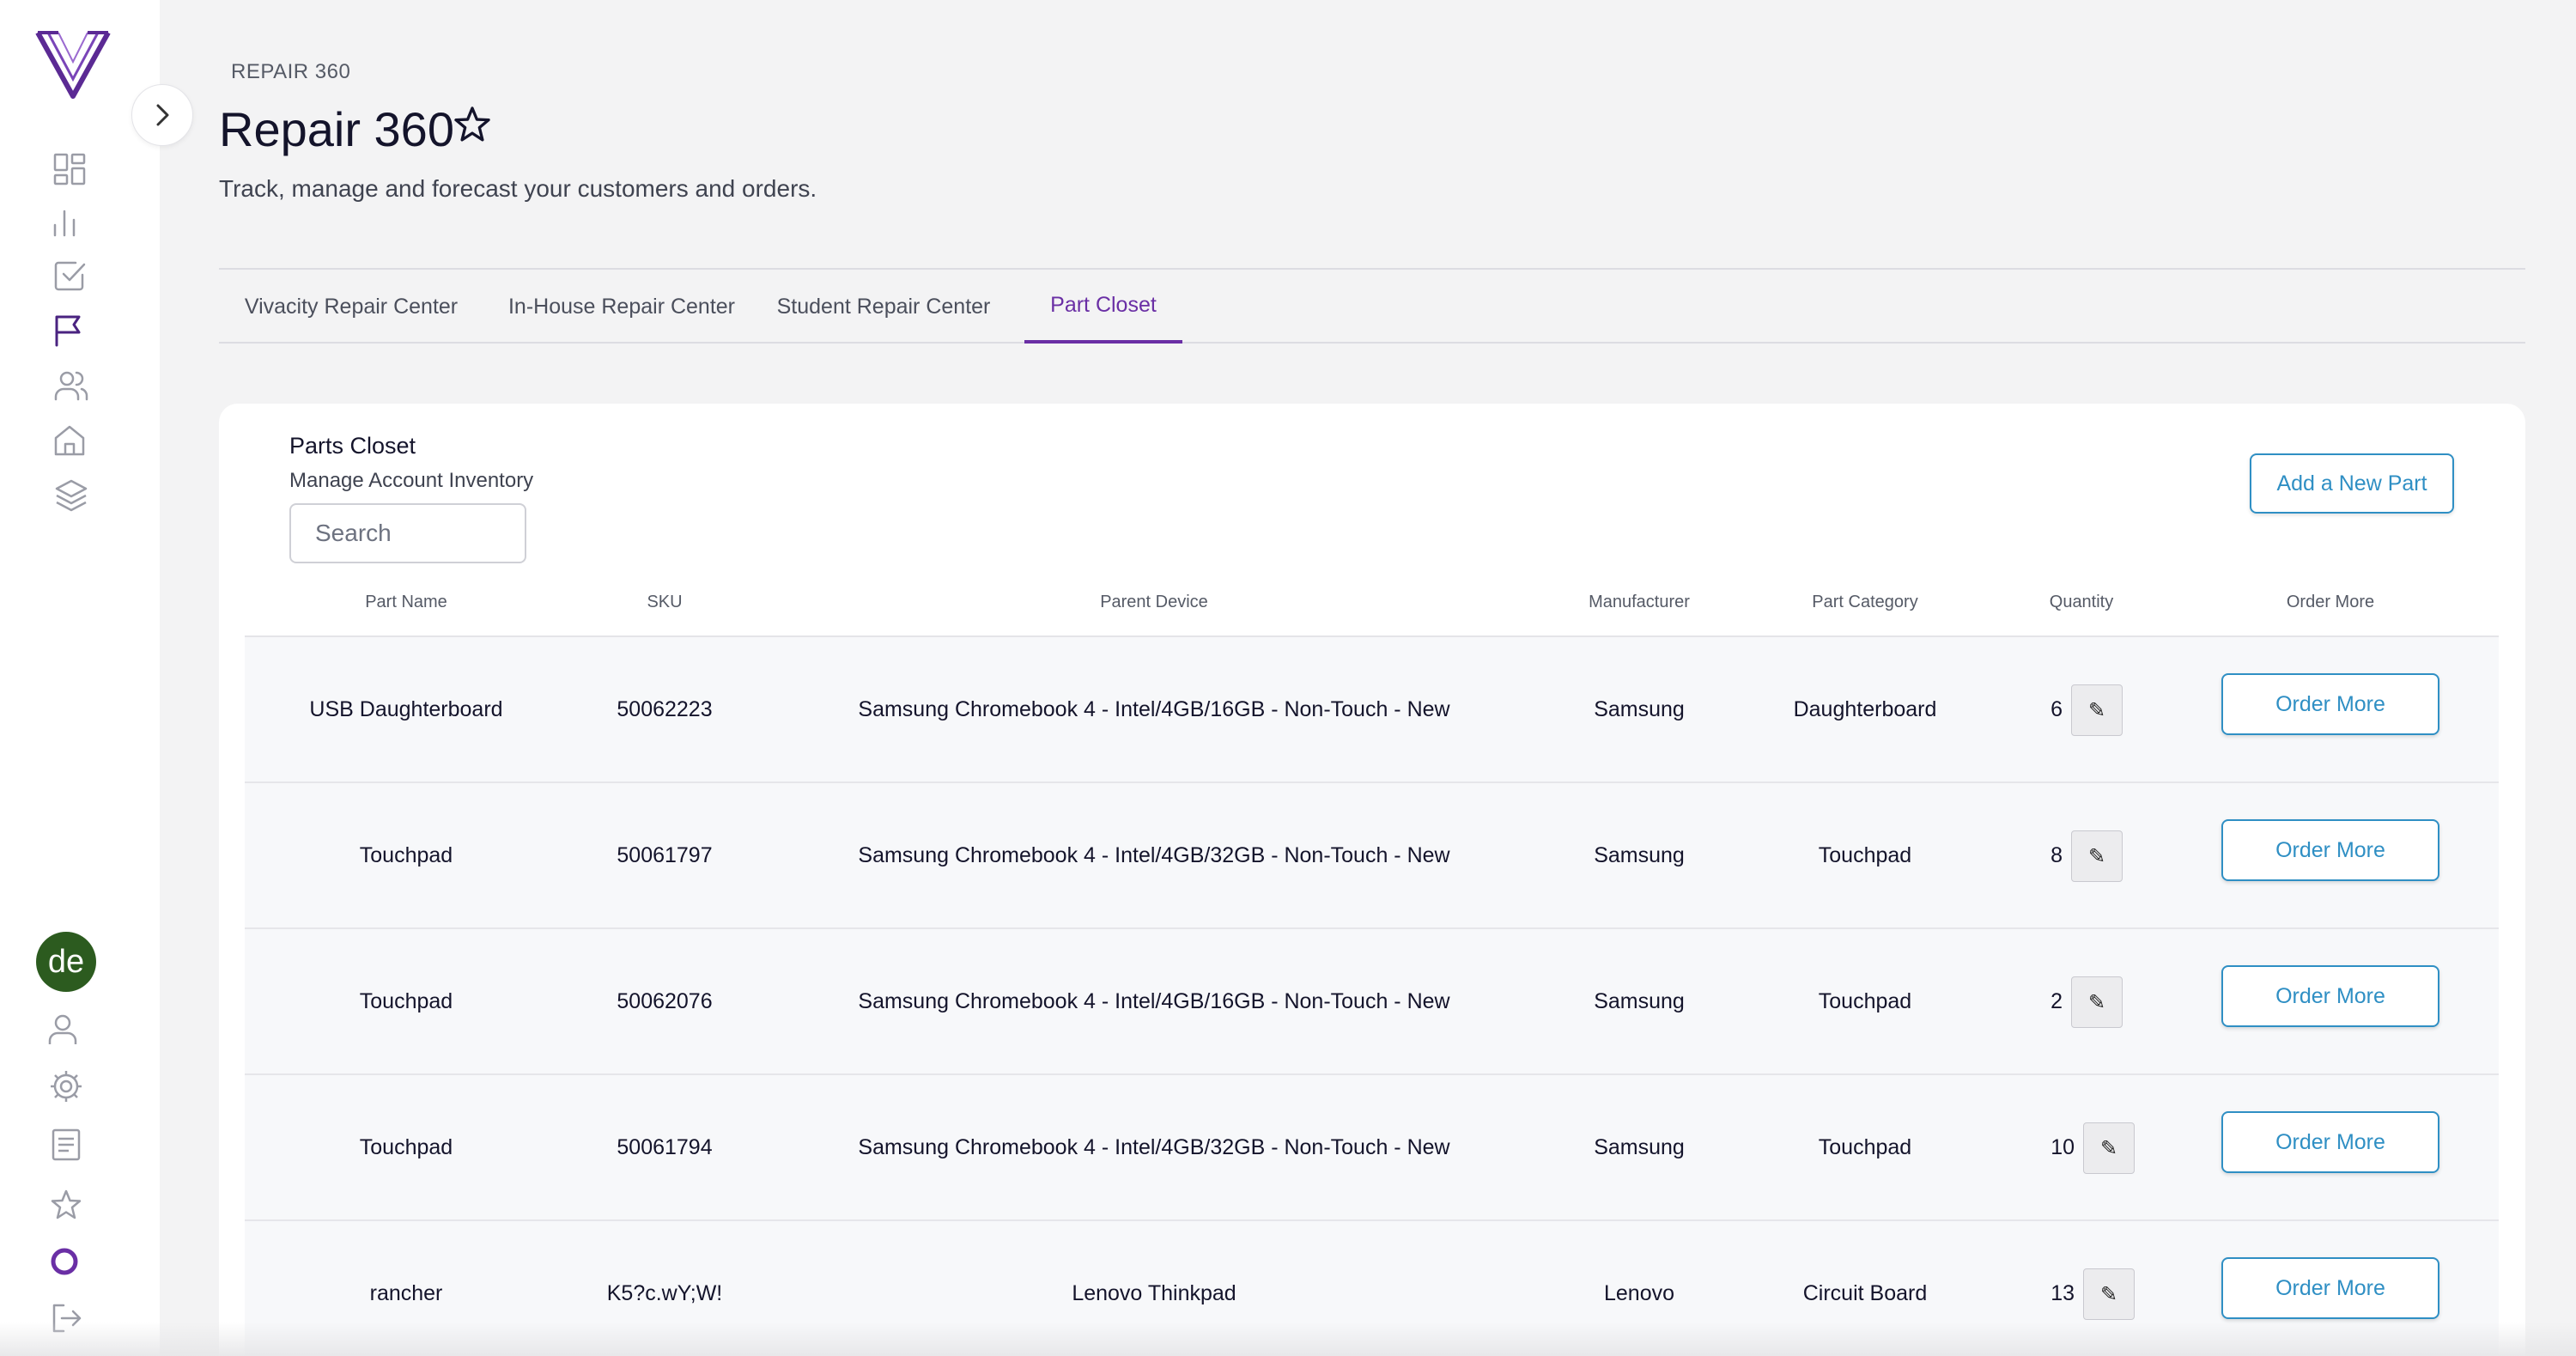 This screenshot has height=1356, width=2576. Describe the element at coordinates (2056, 855) in the screenshot. I see `quantity-value: 8` at that location.